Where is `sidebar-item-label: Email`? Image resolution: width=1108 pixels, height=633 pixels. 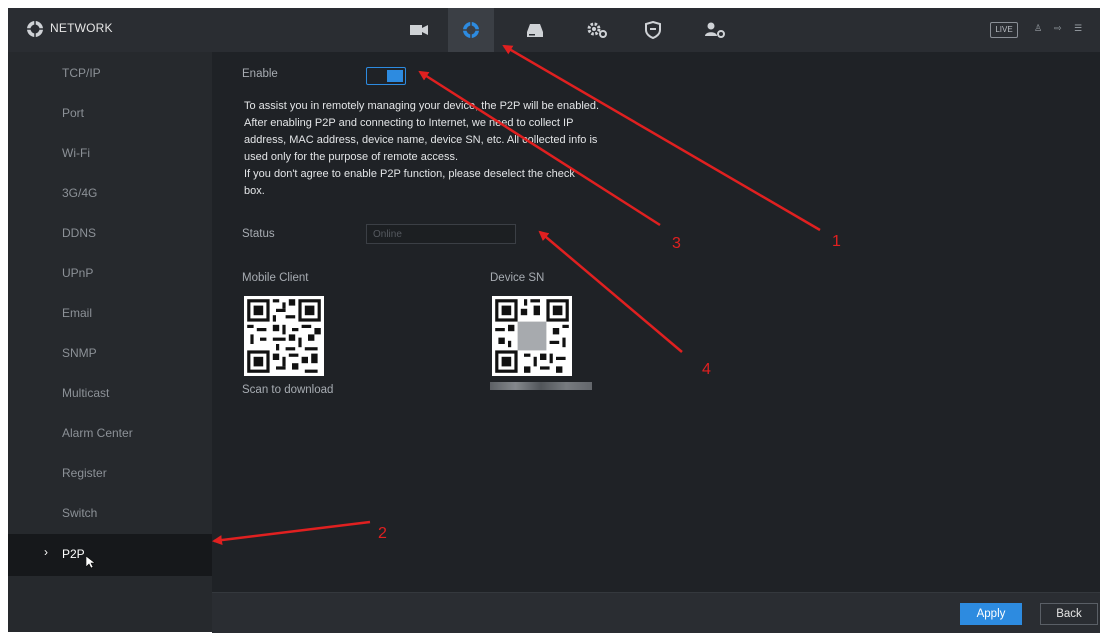 sidebar-item-label: Email is located at coordinates (77, 313).